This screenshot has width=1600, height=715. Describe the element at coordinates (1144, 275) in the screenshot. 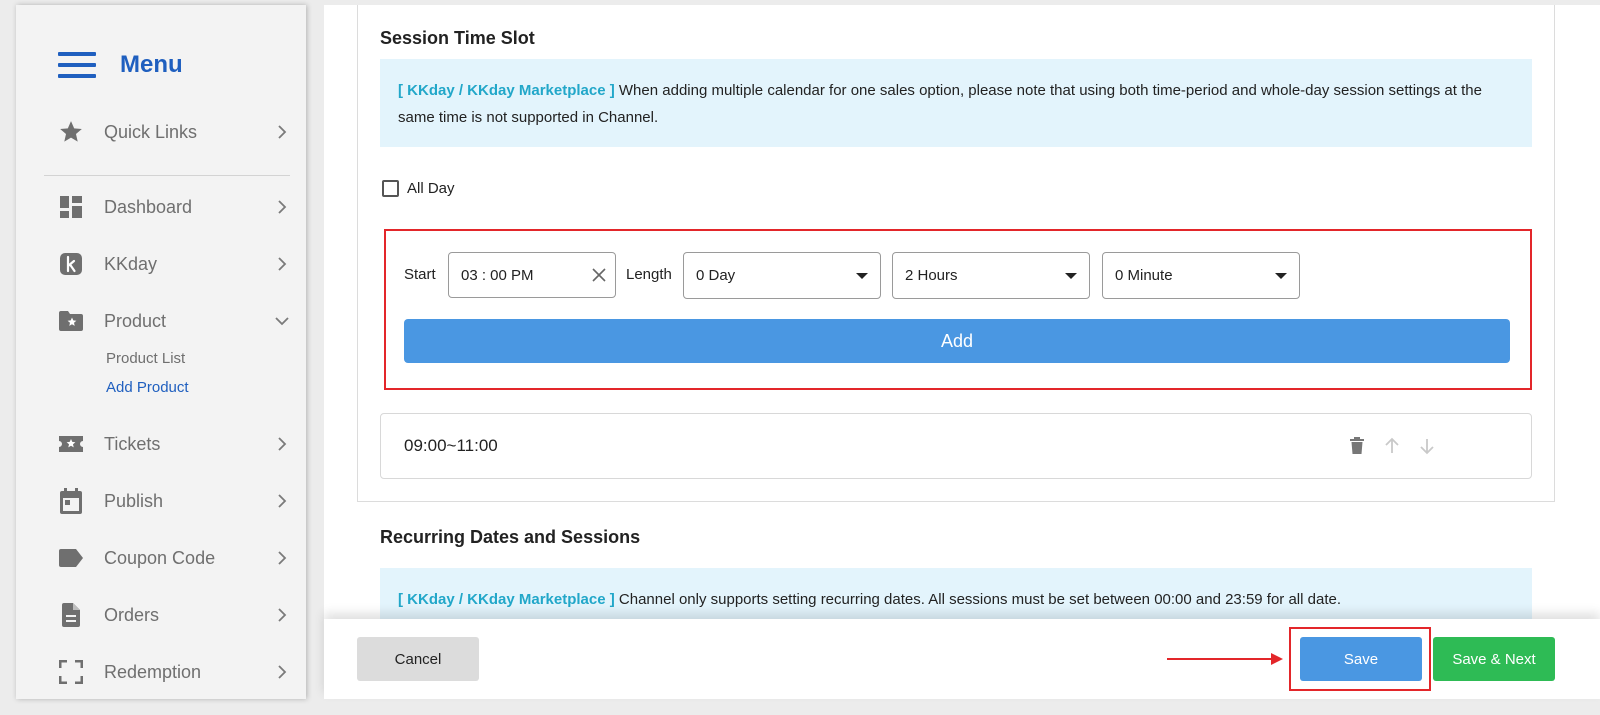

I see `length-minute-value: 0 Minute` at that location.